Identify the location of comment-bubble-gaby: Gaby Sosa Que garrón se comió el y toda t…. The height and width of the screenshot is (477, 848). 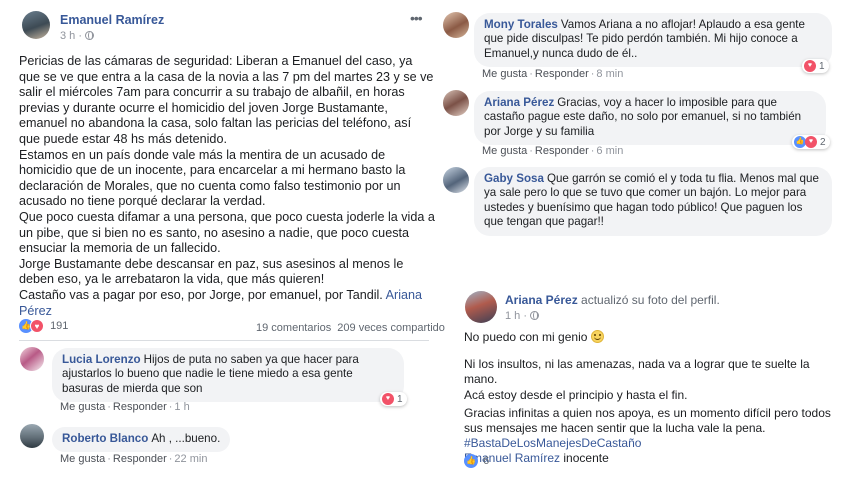
(653, 201).